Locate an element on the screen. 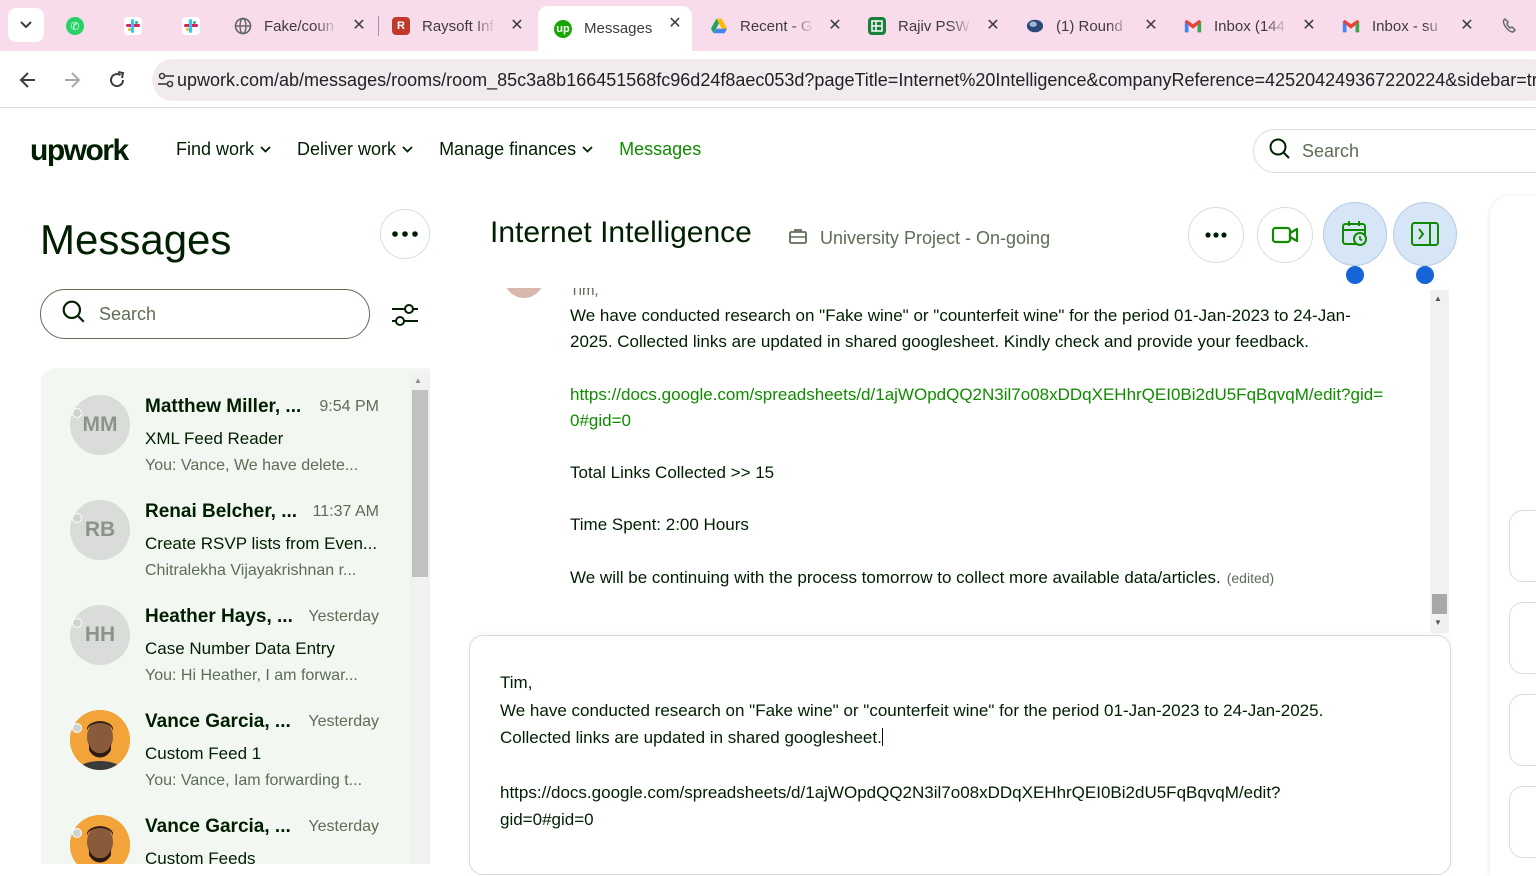 Image resolution: width=1536 pixels, height=876 pixels. person-photo-icon is located at coordinates (100, 839).